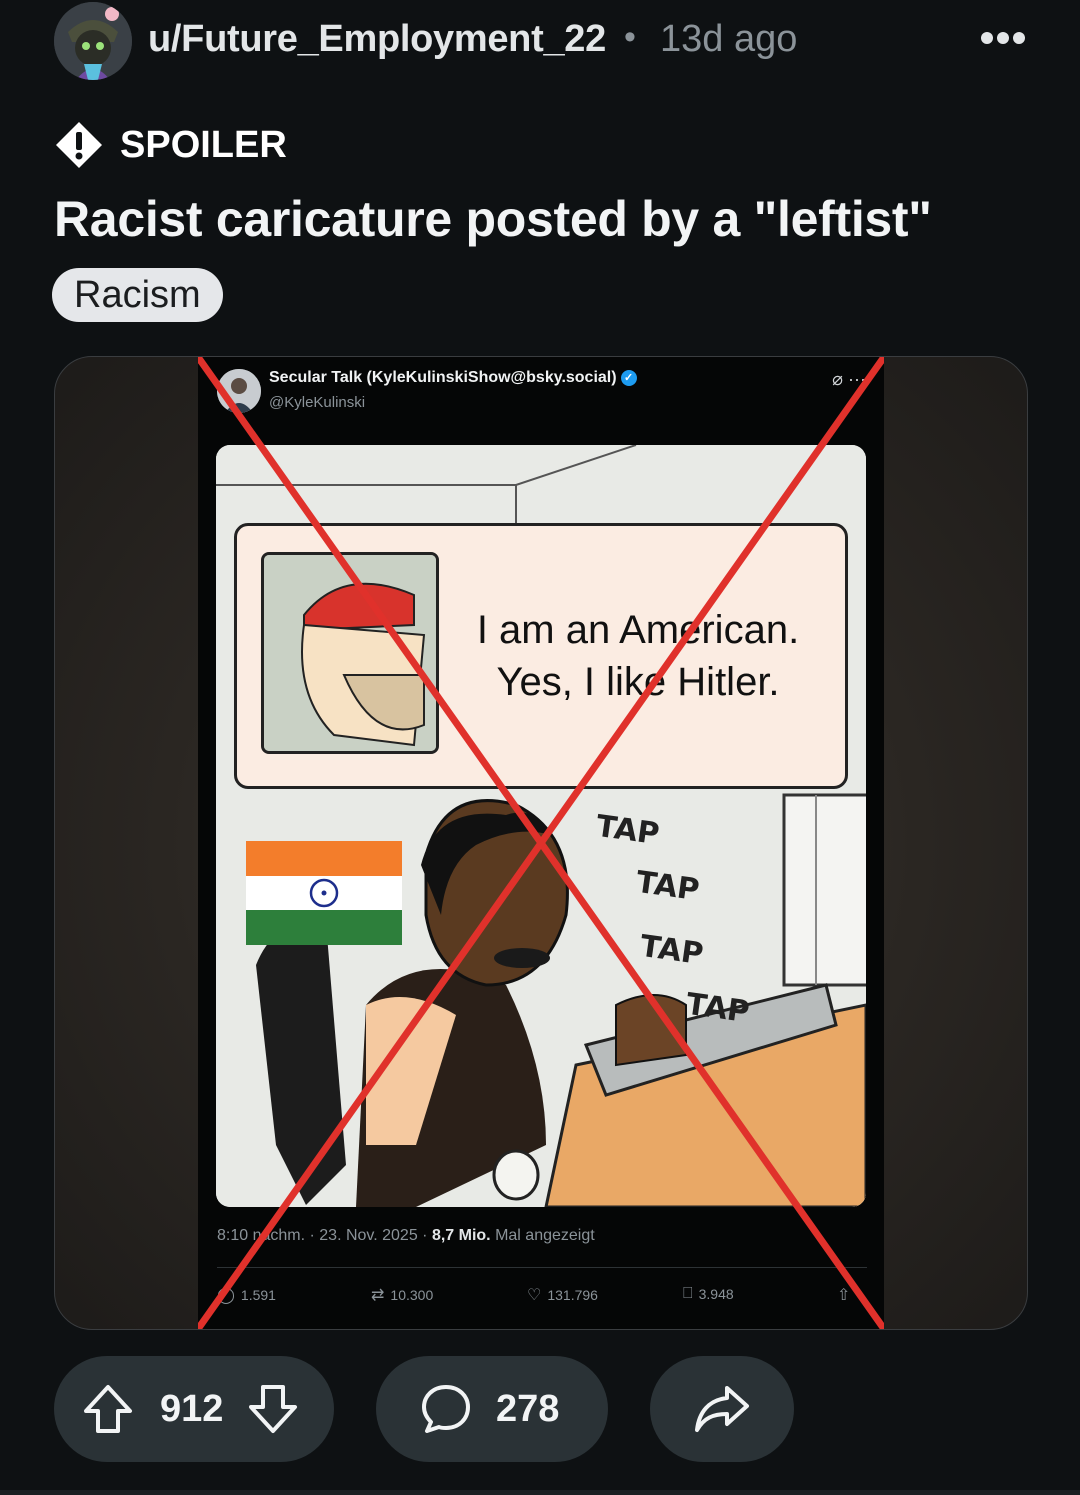 The image size is (1080, 1495). What do you see at coordinates (377, 39) in the screenshot?
I see `post-author: u/Future_Employment_22` at bounding box center [377, 39].